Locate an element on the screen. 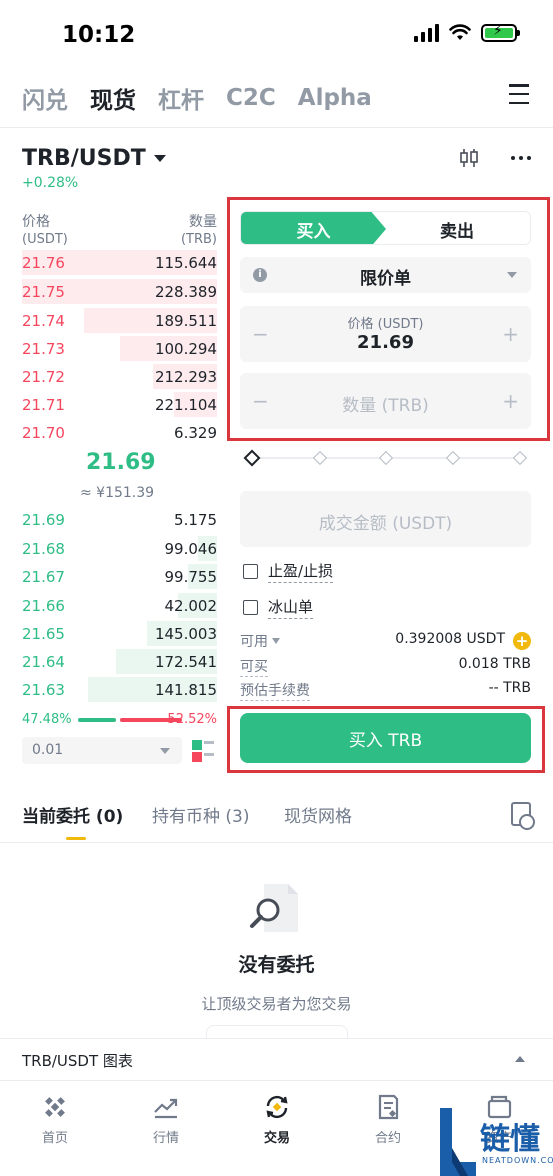 This screenshot has height=1176, width=553. can-buy-value: 0.018 TRB is located at coordinates (494, 664).